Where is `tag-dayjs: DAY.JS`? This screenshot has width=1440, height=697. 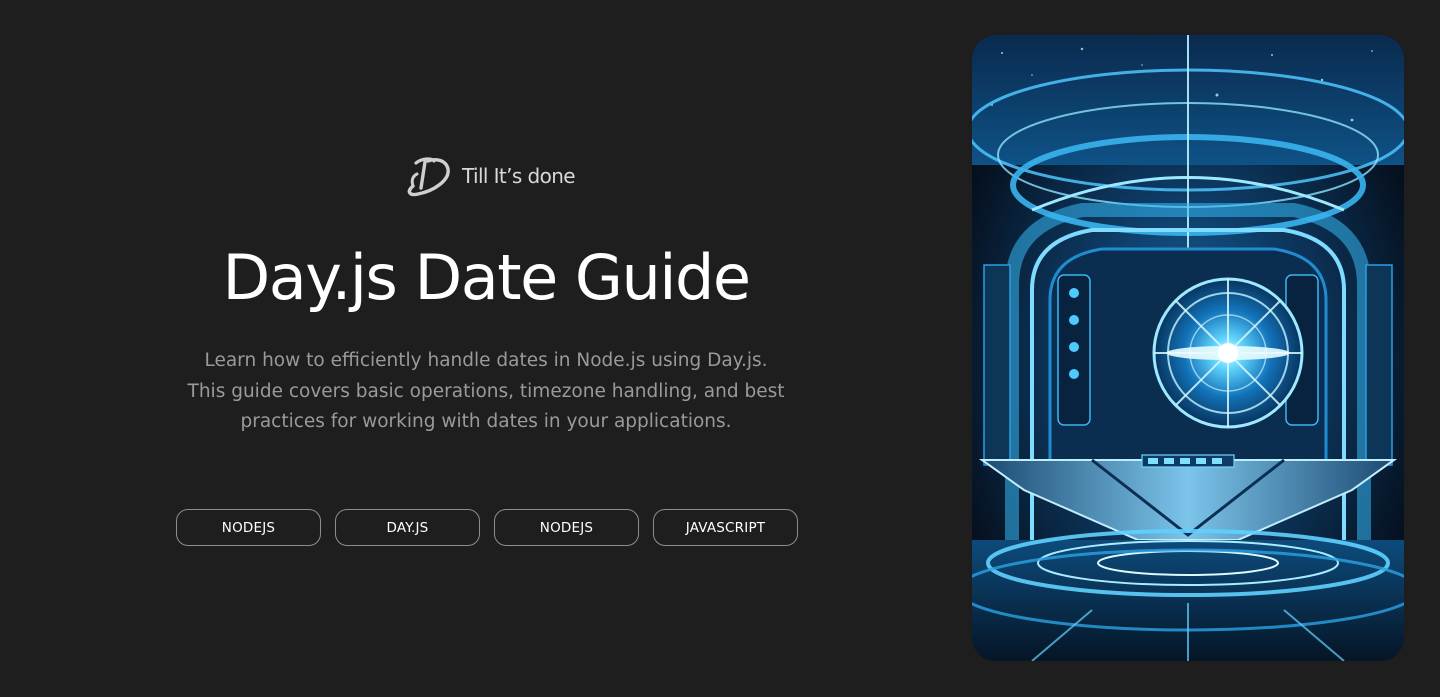
tag-dayjs: DAY.JS is located at coordinates (407, 527).